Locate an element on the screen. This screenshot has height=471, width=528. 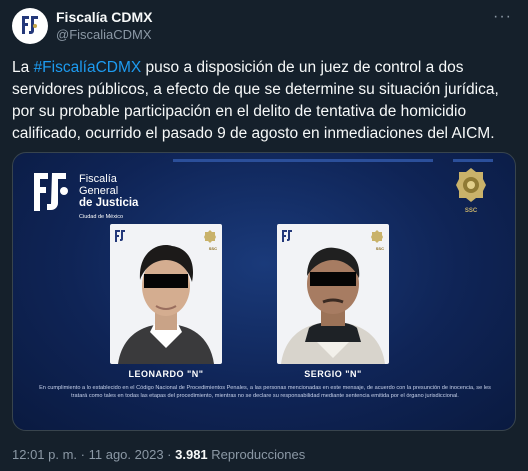
views-label: Reproducciones is located at coordinates (256, 454).